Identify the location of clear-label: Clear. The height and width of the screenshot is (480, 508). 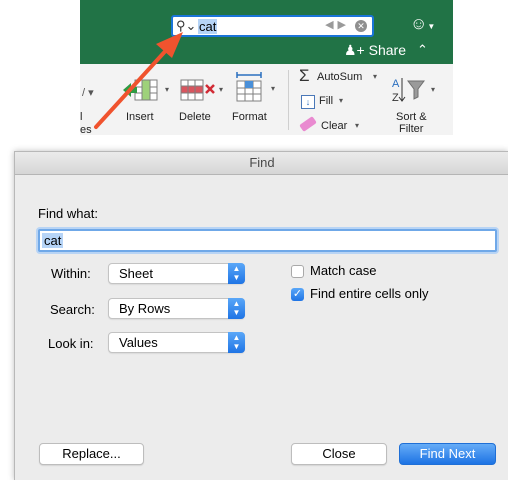
(334, 126).